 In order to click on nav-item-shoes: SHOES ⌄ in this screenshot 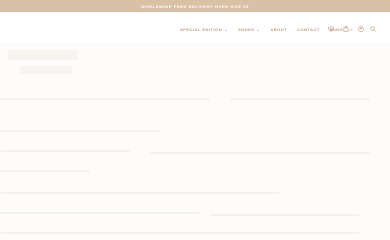, I will do `click(249, 29)`.